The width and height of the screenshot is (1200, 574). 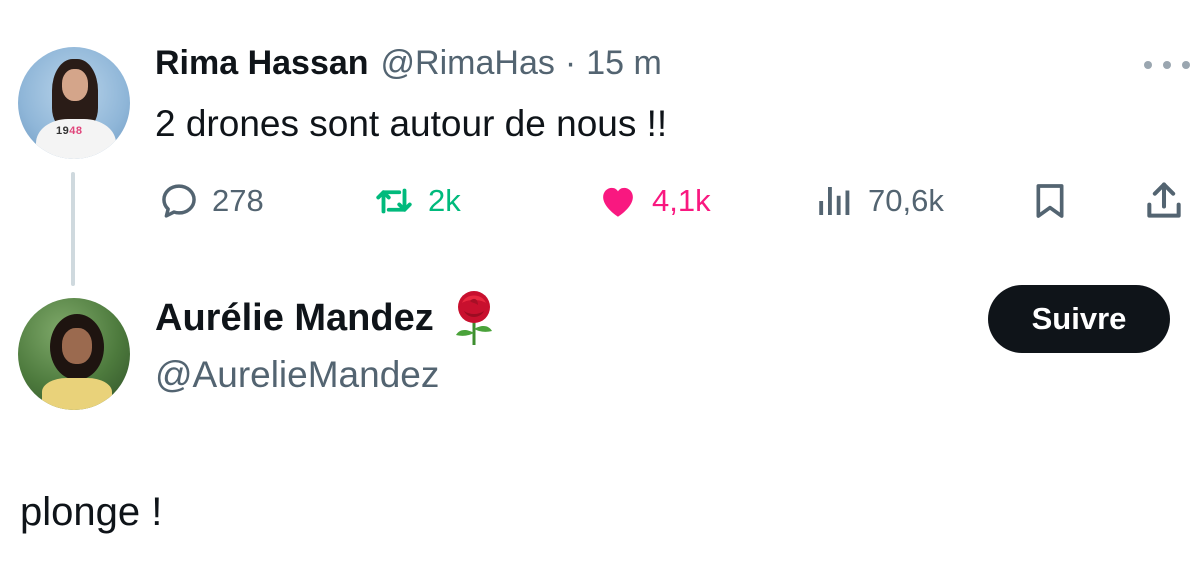 I want to click on avatar: 1948, so click(x=74, y=103).